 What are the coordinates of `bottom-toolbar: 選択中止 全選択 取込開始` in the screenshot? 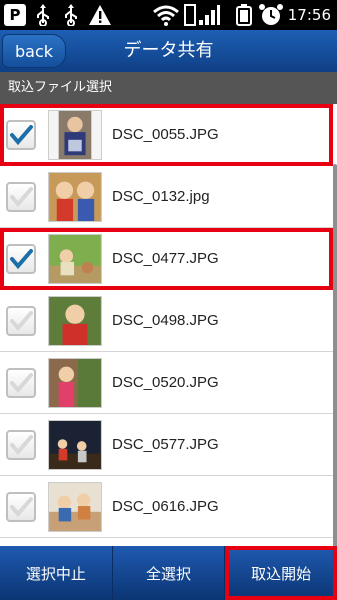 It's located at (168, 573).